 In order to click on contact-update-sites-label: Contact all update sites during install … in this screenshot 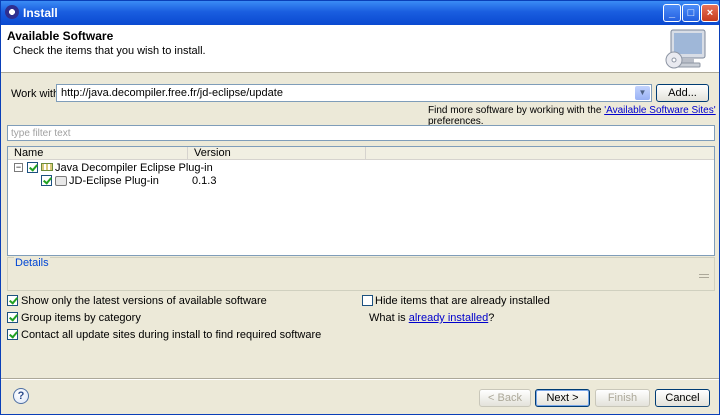, I will do `click(171, 335)`.